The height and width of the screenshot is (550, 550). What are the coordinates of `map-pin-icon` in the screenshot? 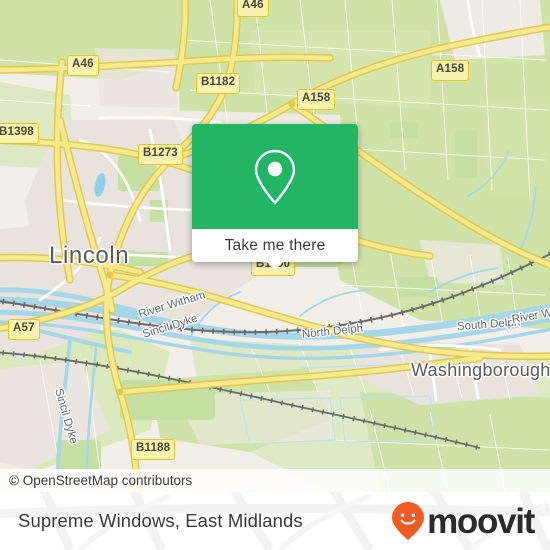 It's located at (275, 177).